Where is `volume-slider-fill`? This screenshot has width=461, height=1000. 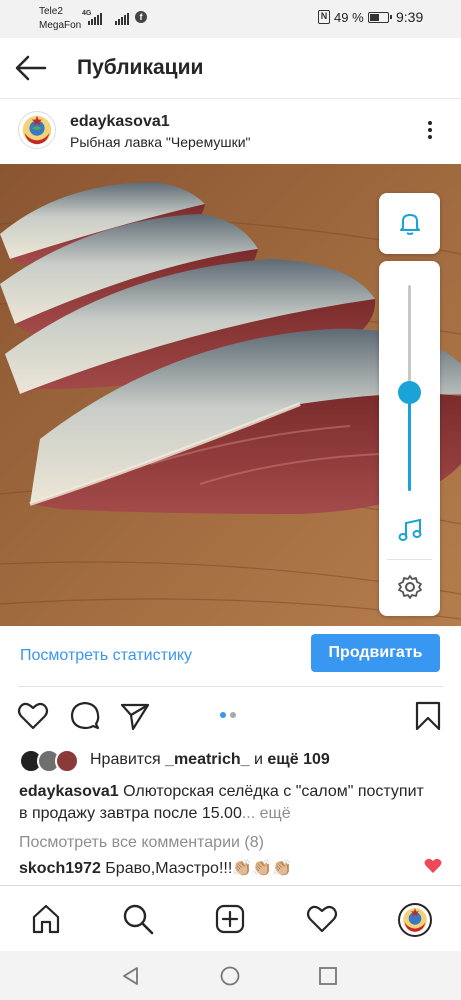
volume-slider-fill is located at coordinates (409, 441).